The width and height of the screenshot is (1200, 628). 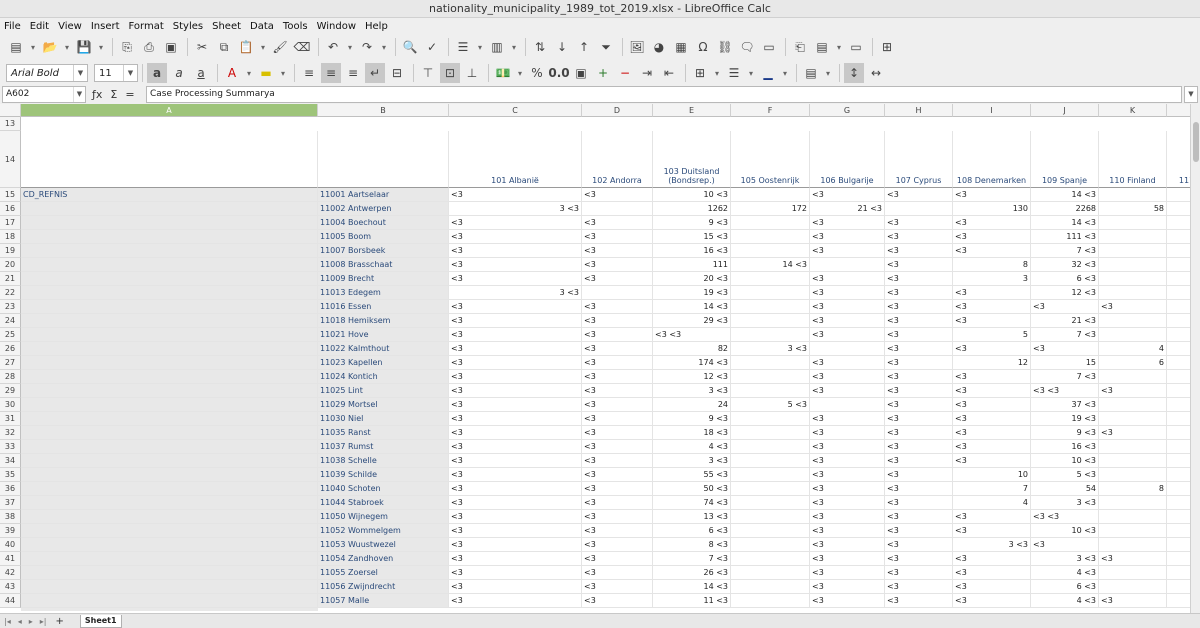 I want to click on cell-value: 32 <3, so click(x=1065, y=265).